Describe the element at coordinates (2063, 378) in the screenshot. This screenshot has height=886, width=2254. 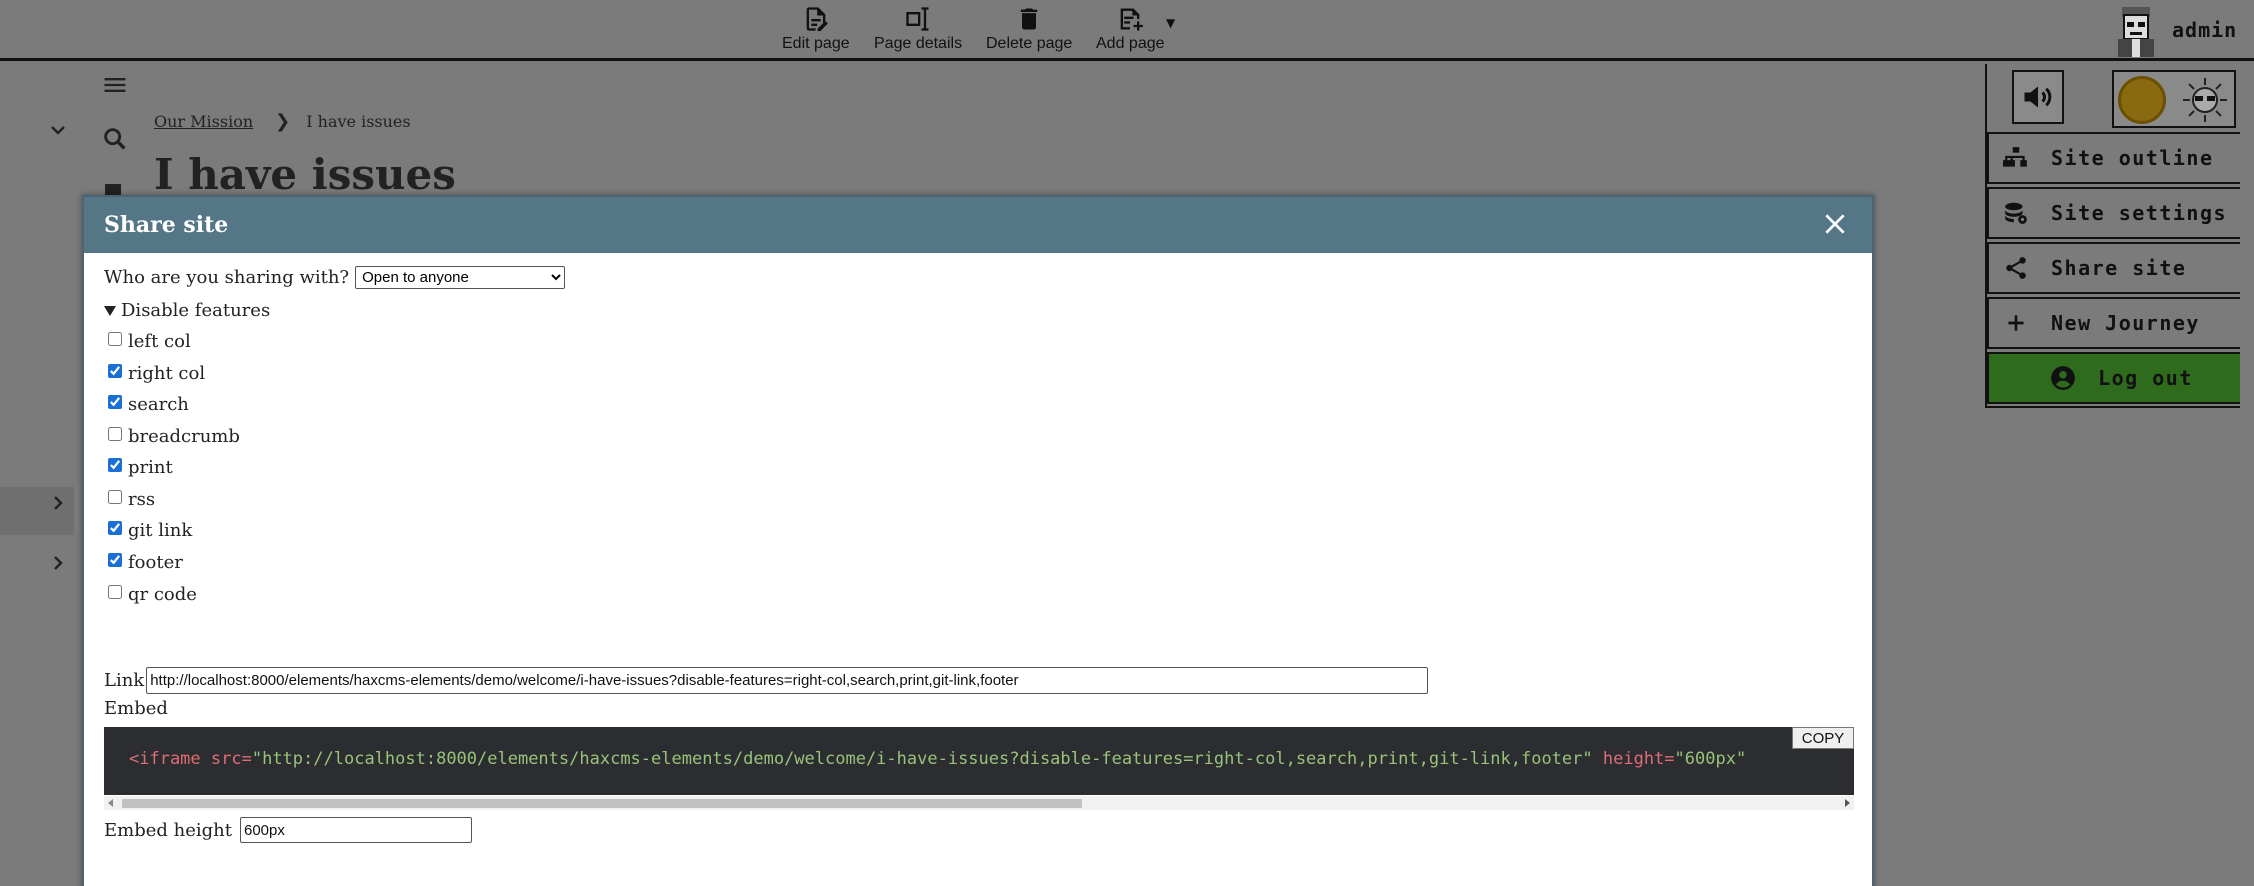
I see `account-circle-icon` at that location.